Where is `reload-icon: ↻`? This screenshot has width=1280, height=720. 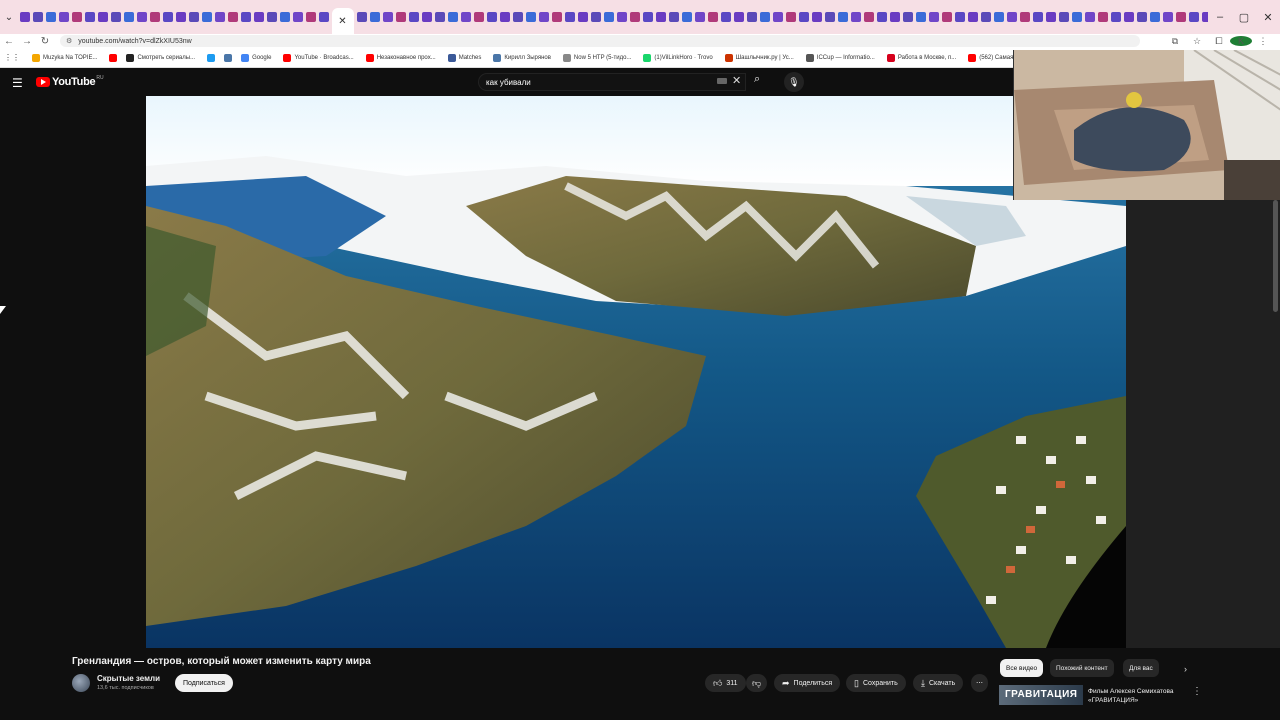 reload-icon: ↻ is located at coordinates (45, 41).